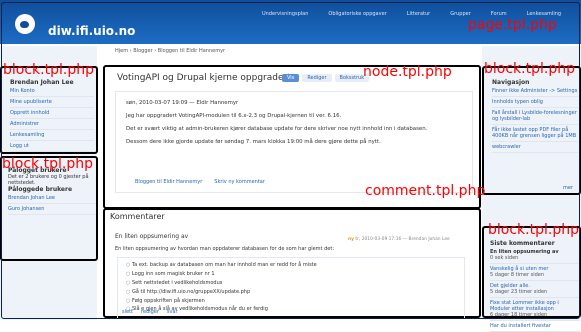 The width and height of the screenshot is (581, 332). Describe the element at coordinates (512, 25) in the screenshot. I see `page-template-label: page.tpl.php` at that location.